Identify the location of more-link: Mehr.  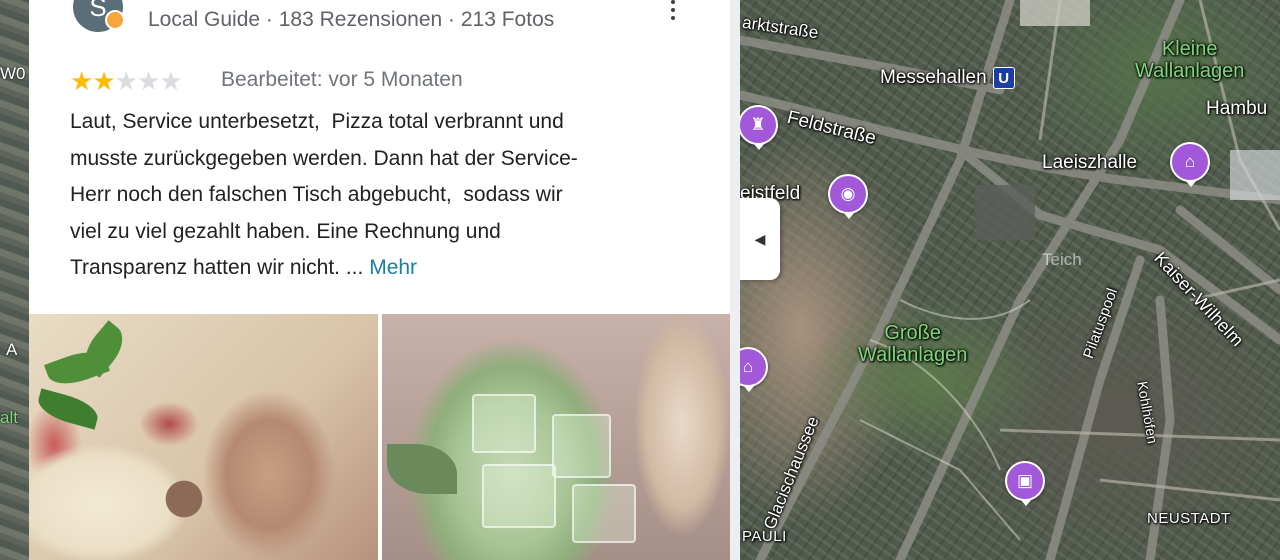
(393, 267).